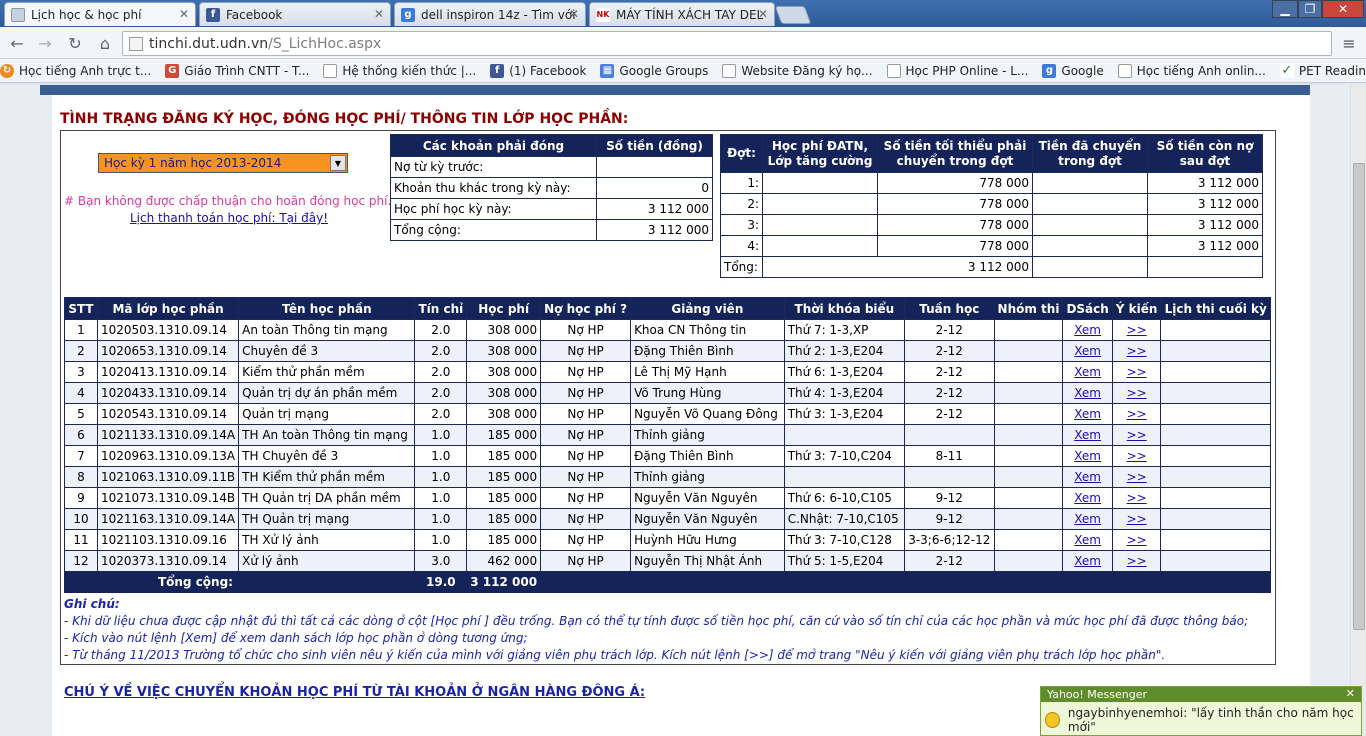 This screenshot has height=736, width=1366. I want to click on course-code: 1020653.1310.09.14, so click(168, 351).